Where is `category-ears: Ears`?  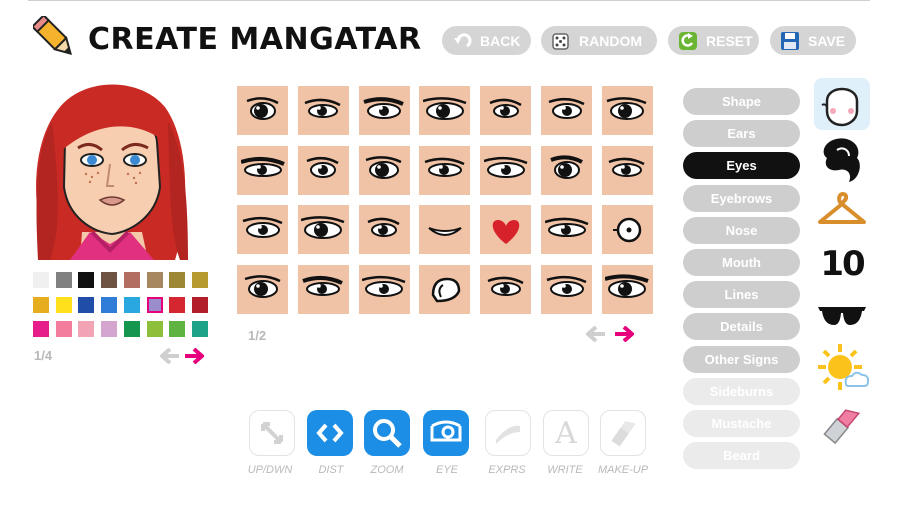 category-ears: Ears is located at coordinates (741, 134).